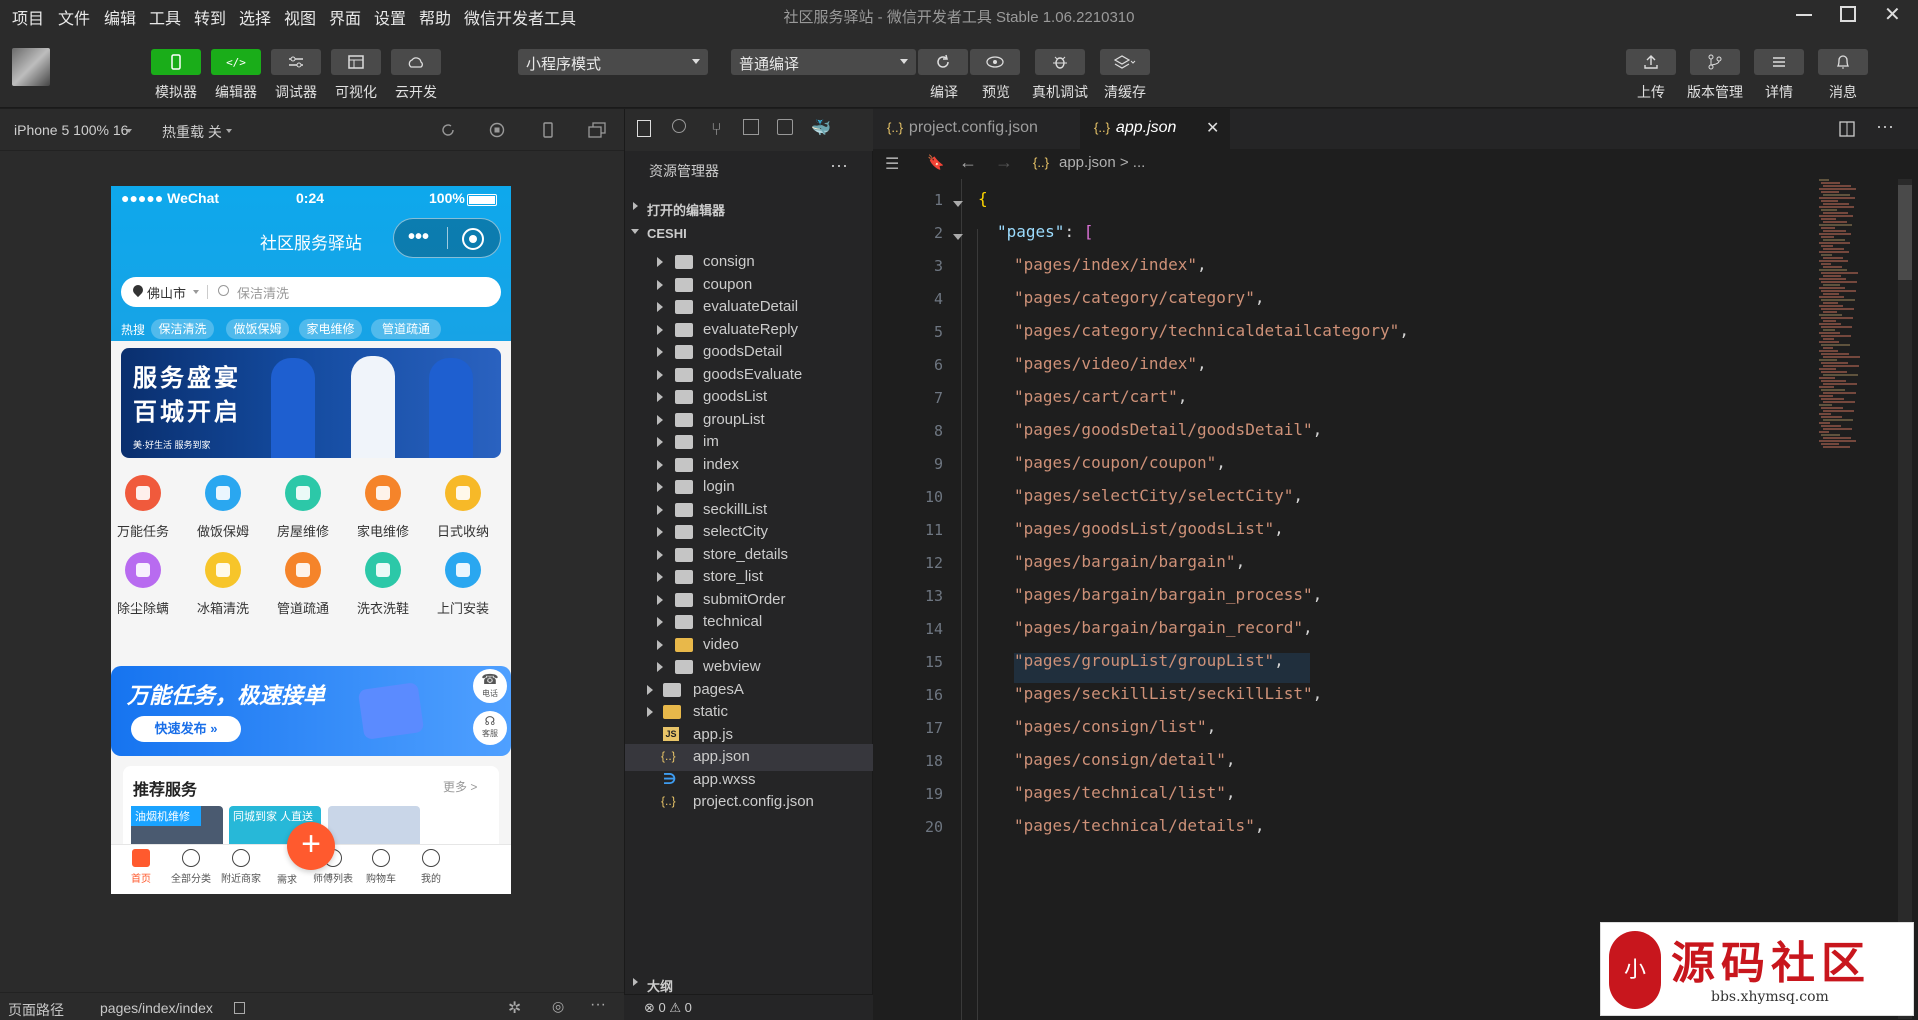  I want to click on code-line: "pages/groupList/groupList",, so click(1149, 660).